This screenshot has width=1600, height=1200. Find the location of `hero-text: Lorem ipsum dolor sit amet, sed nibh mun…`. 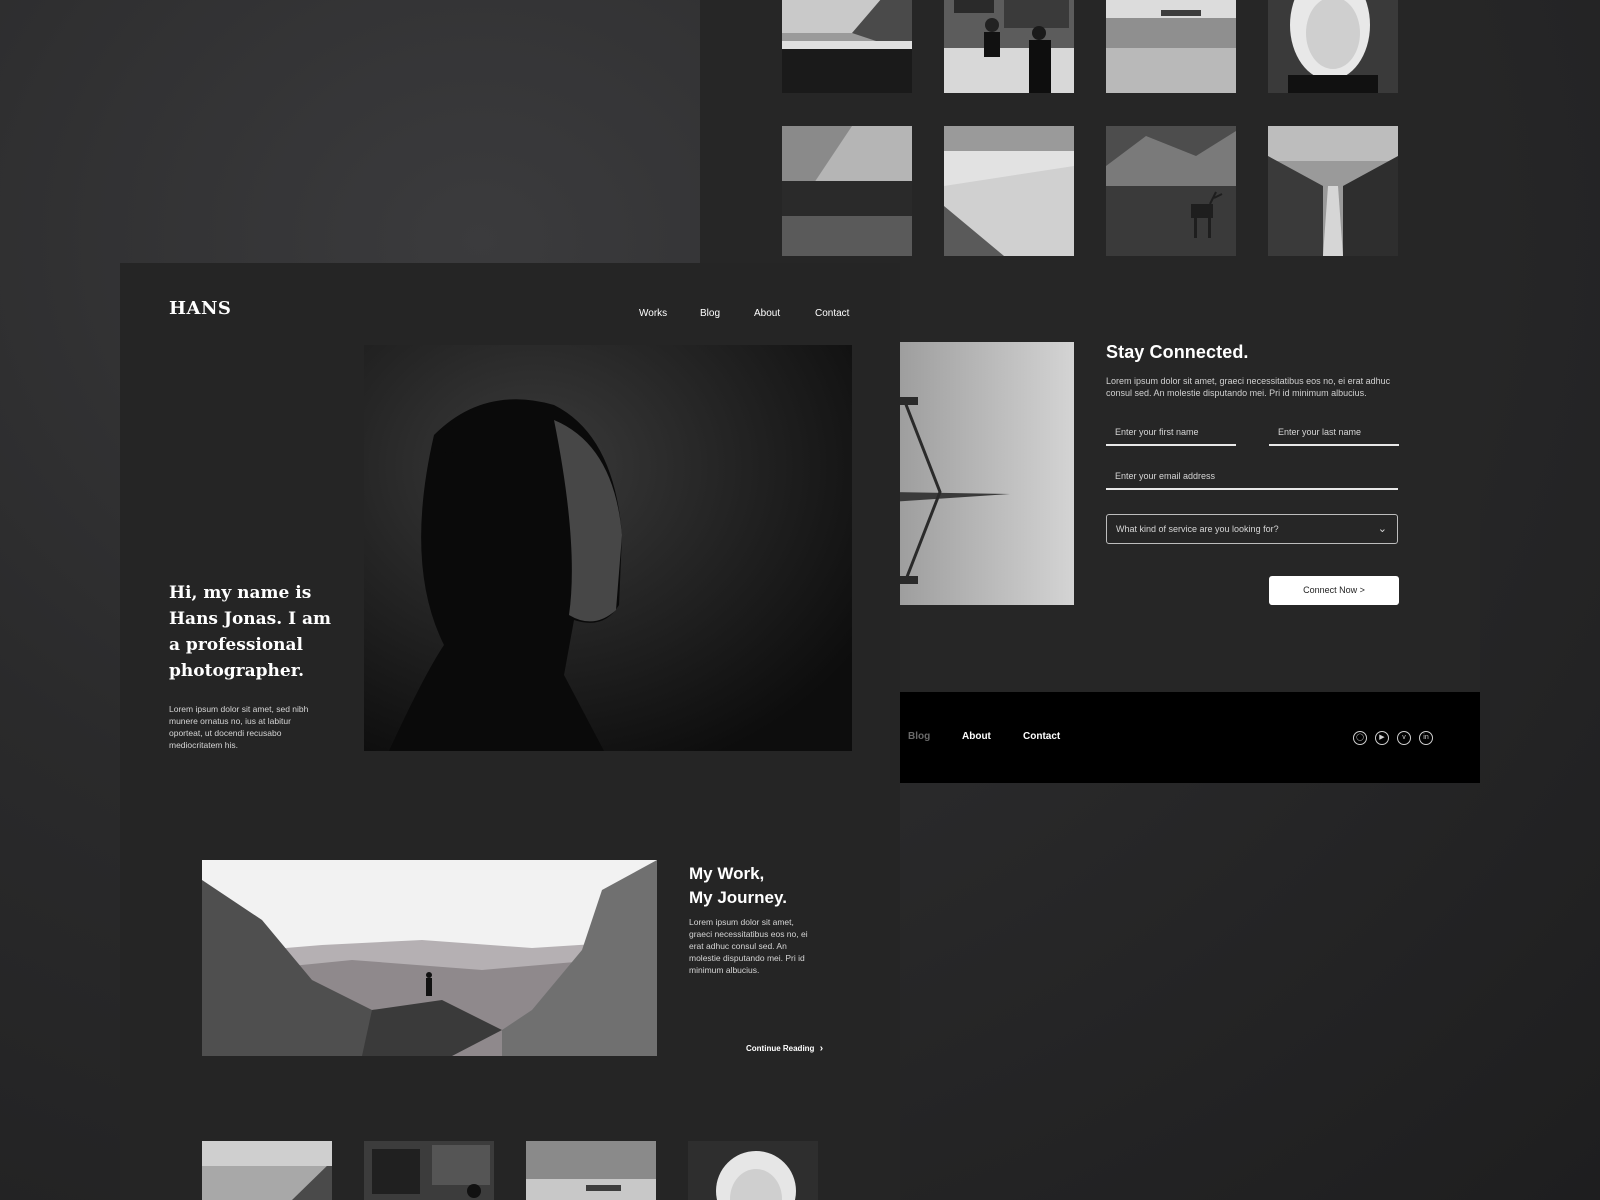

hero-text: Lorem ipsum dolor sit amet, sed nibh mun… is located at coordinates (239, 727).